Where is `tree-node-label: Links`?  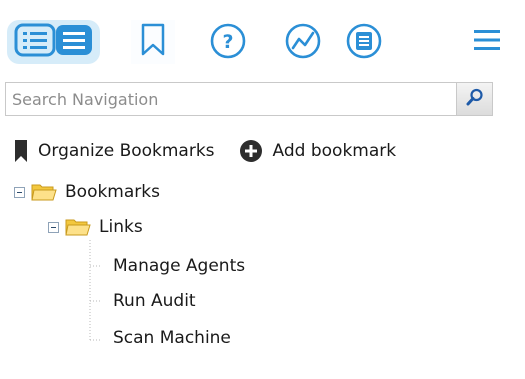 tree-node-label: Links is located at coordinates (121, 227).